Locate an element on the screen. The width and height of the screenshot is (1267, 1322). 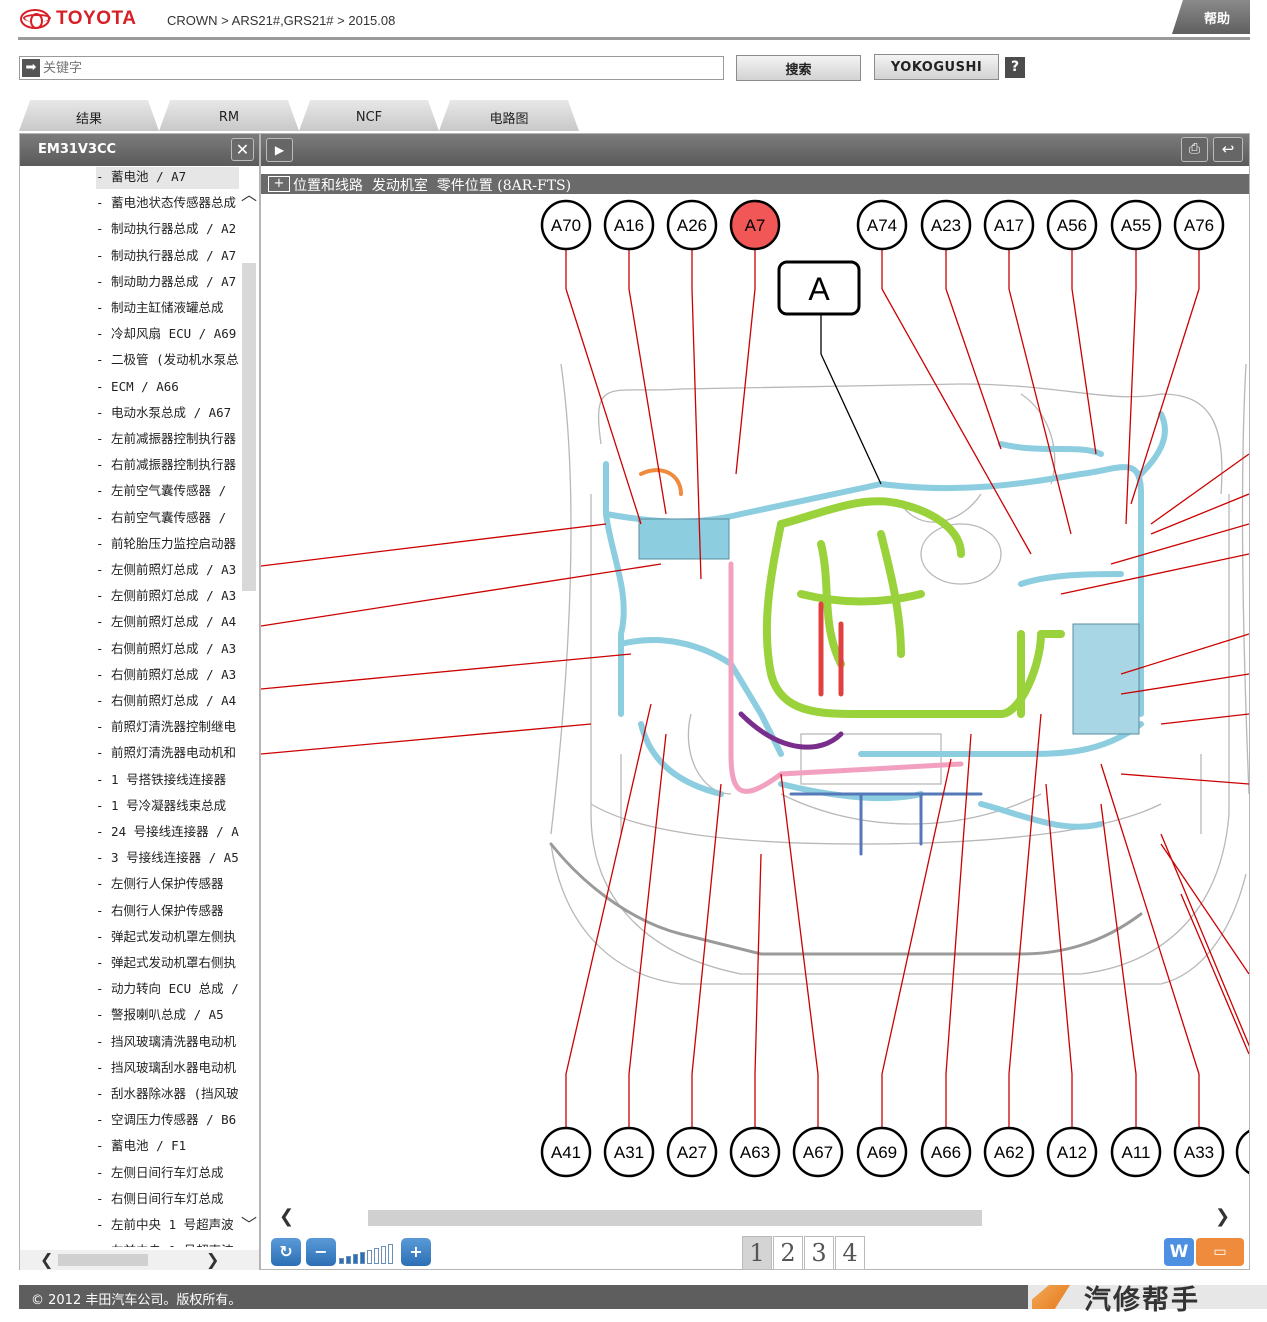
zoom-in-icon: + is located at coordinates (416, 1252).